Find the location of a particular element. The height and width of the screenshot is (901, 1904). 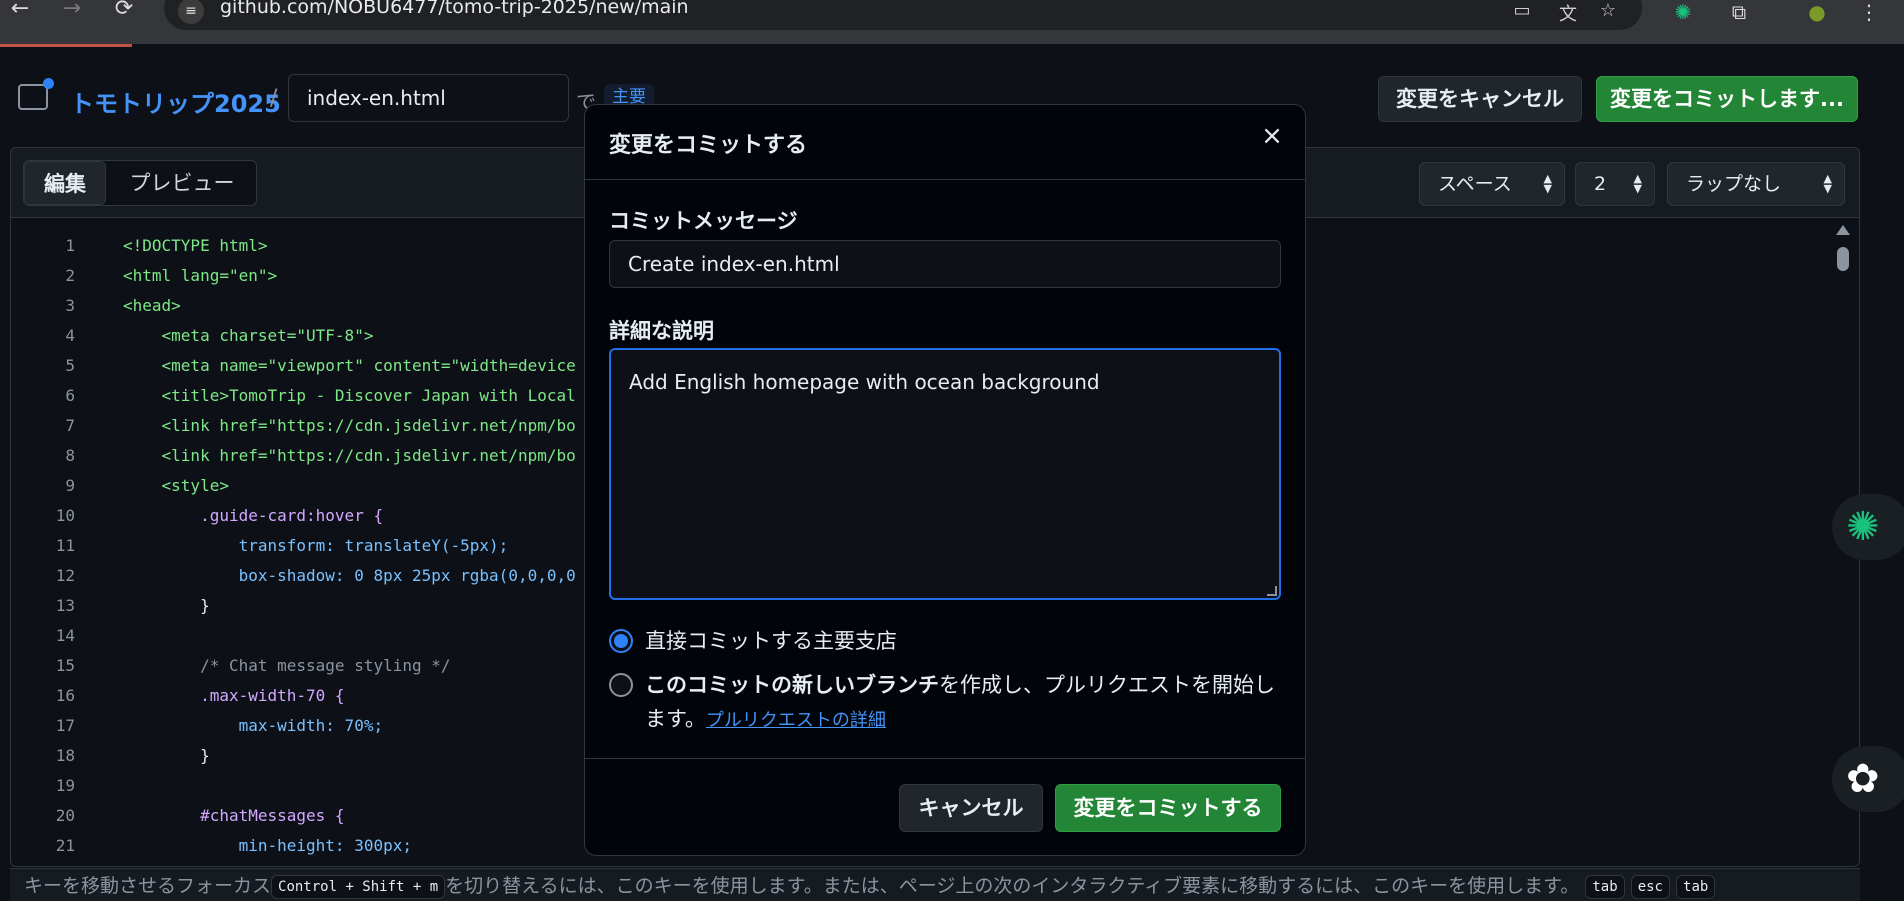

line-code: box-shadow: 0 8px 25px rgba(0,0,0,0 is located at coordinates (349, 576).